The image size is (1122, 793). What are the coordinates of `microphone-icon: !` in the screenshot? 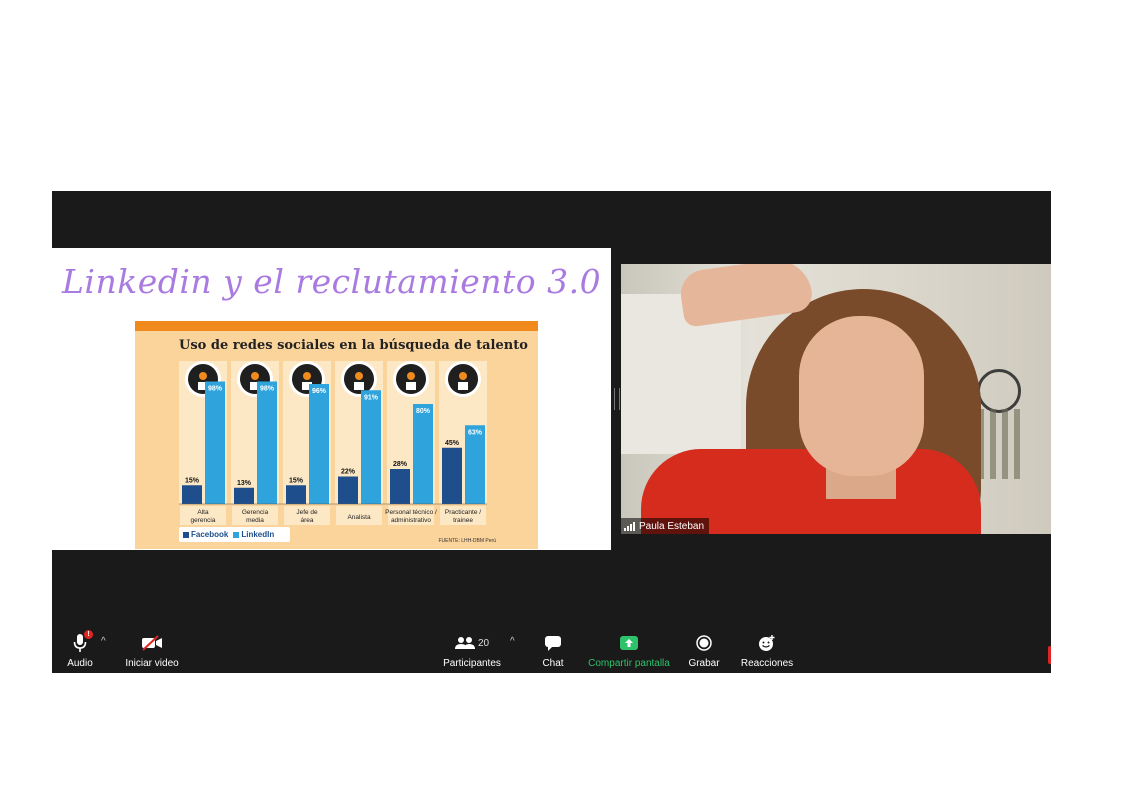 It's located at (83, 642).